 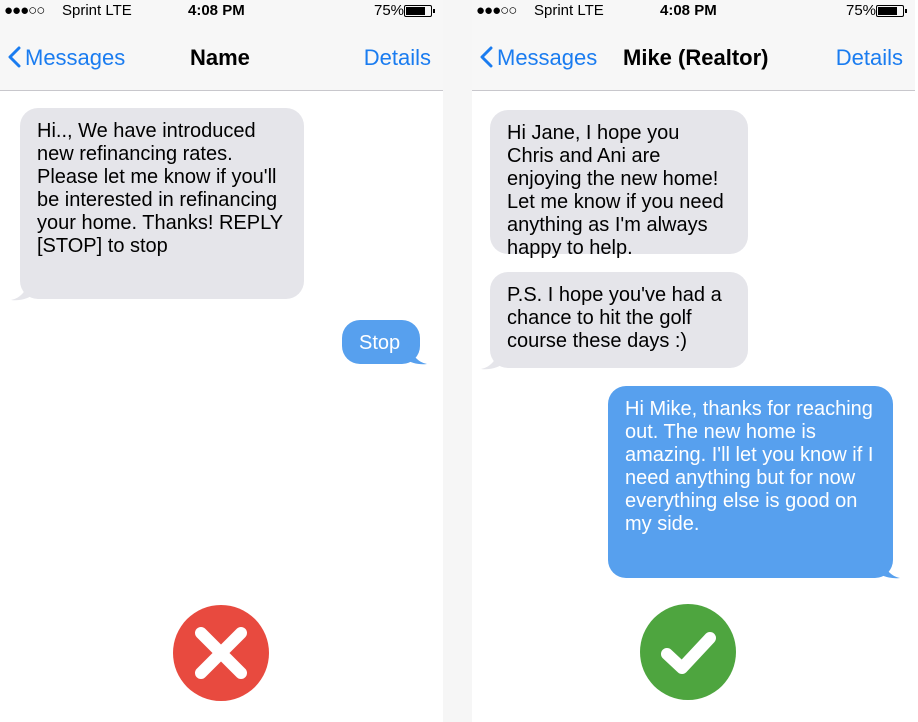 I want to click on navigation-bar: Messages Name Details, so click(x=221, y=56).